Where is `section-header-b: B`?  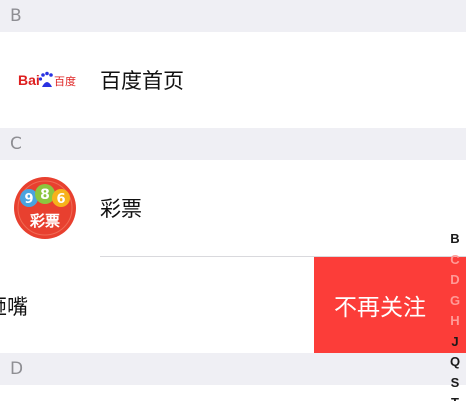
section-header-b: B is located at coordinates (233, 16).